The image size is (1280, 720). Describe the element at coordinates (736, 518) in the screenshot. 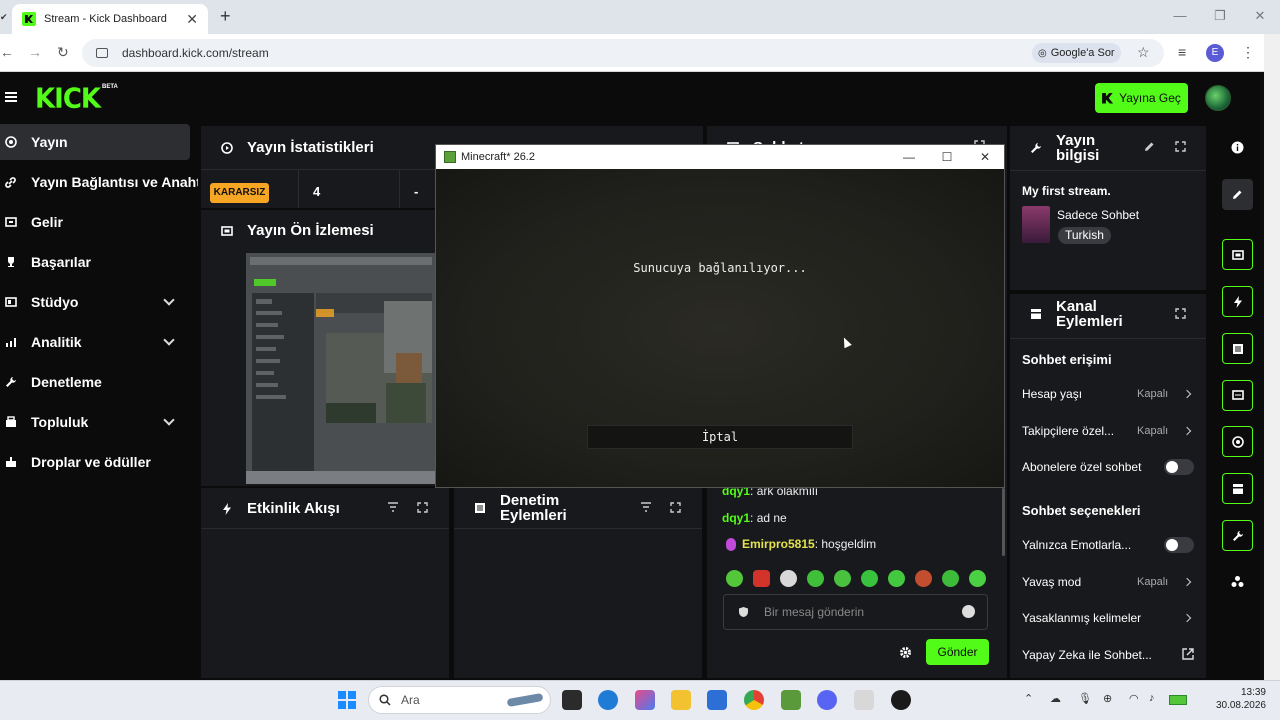

I see `chat-username: dqy1` at that location.